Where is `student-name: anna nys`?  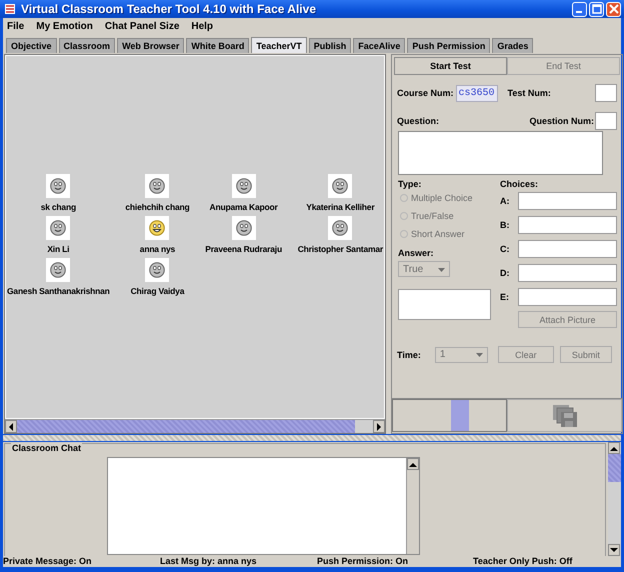
student-name: anna nys is located at coordinates (158, 249).